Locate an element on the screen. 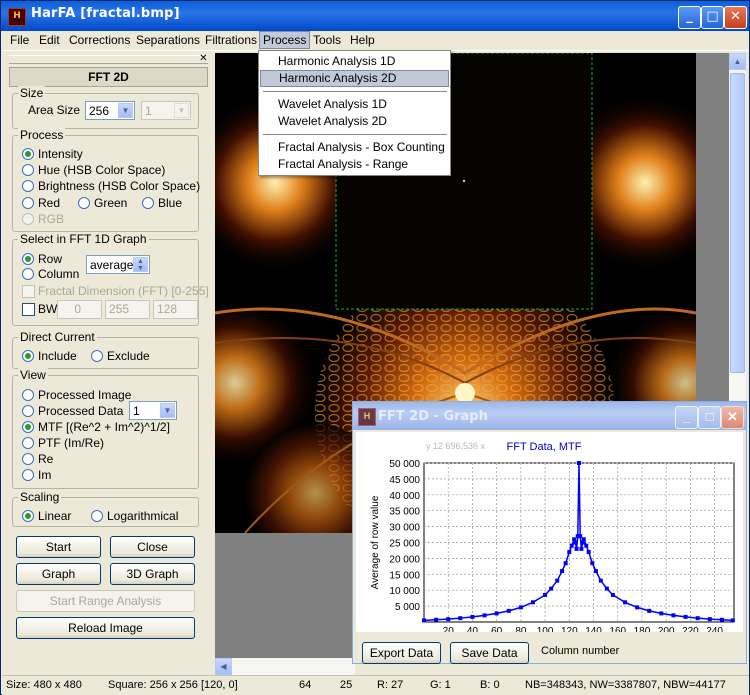 The image size is (750, 695). image-vertical-scrollbar: ▲ is located at coordinates (737, 228).